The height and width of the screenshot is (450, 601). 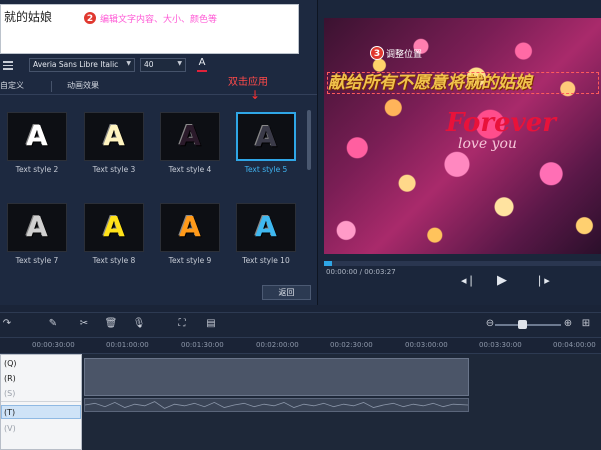 What do you see at coordinates (90, 18) in the screenshot?
I see `step-2-badge: 2` at bounding box center [90, 18].